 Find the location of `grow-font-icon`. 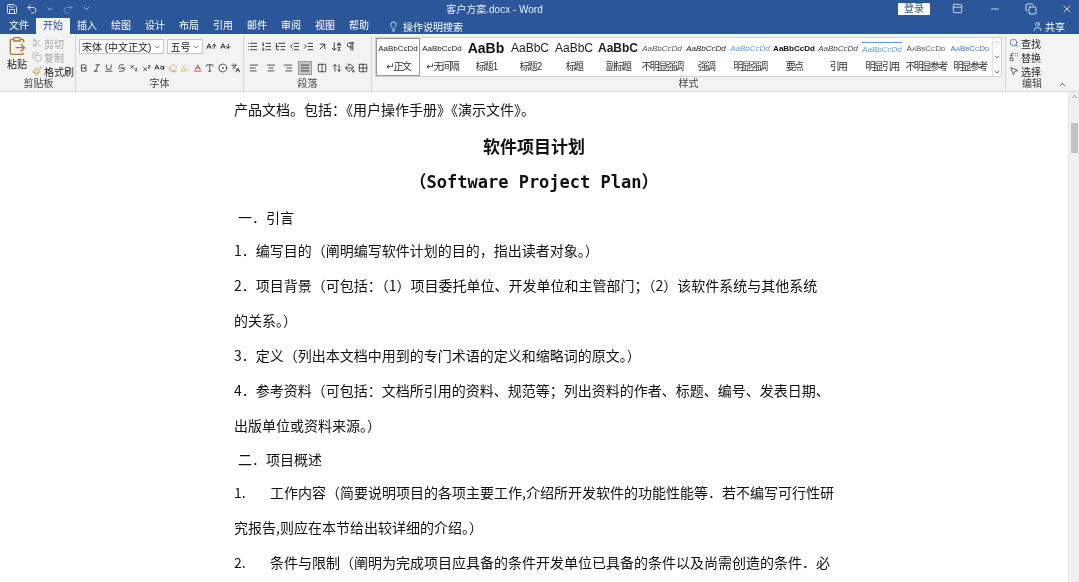

grow-font-icon is located at coordinates (212, 46).